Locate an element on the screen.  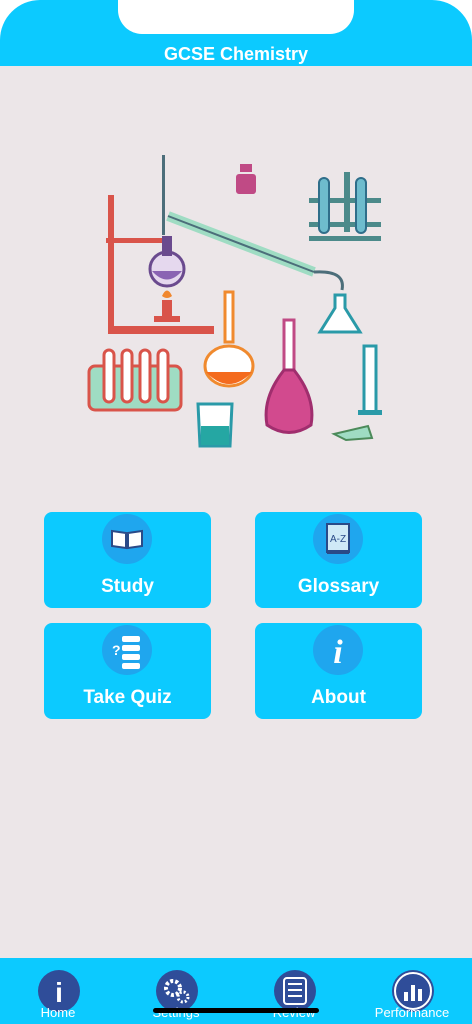
conical-flask is located at coordinates (340, 313).